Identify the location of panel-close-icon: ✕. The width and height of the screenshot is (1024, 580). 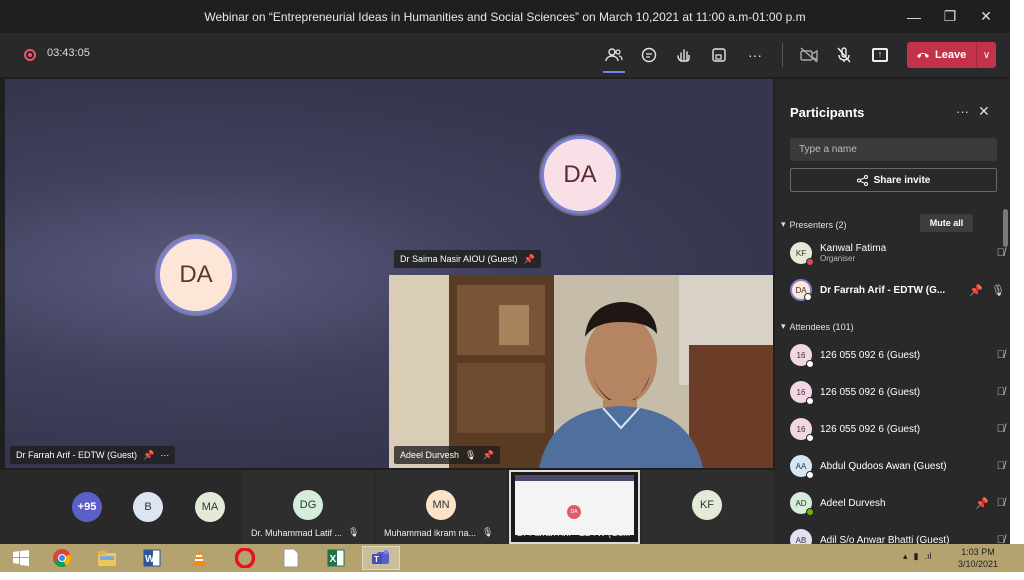
(984, 111).